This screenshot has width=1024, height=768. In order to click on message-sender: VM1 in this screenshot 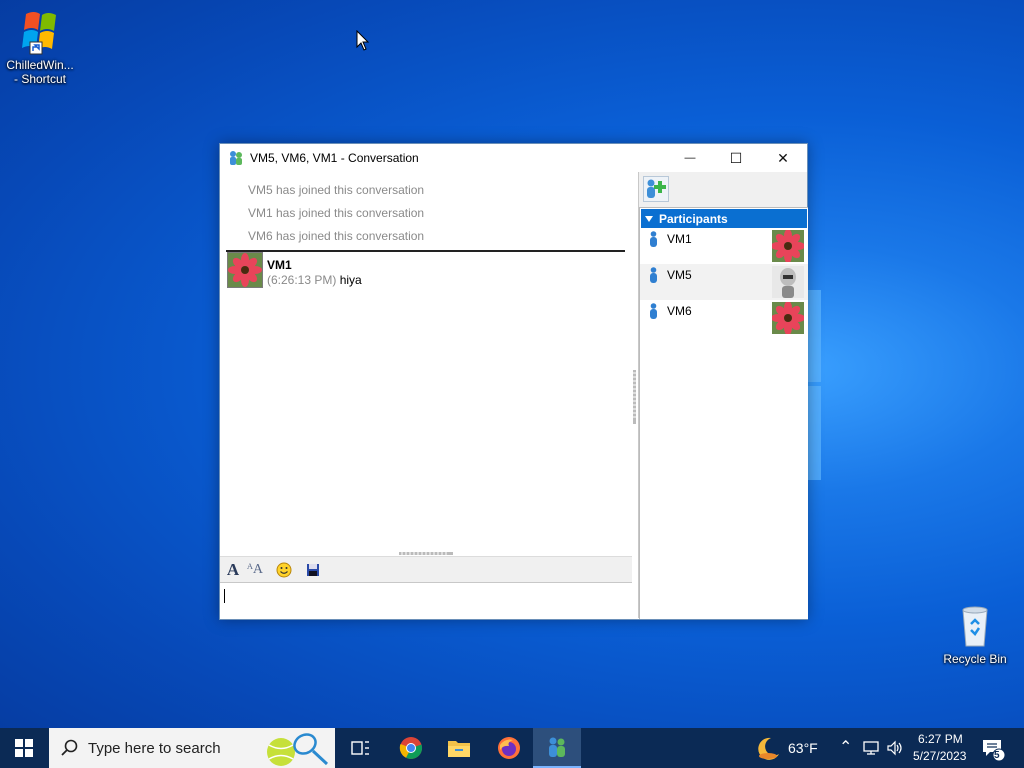, I will do `click(279, 265)`.